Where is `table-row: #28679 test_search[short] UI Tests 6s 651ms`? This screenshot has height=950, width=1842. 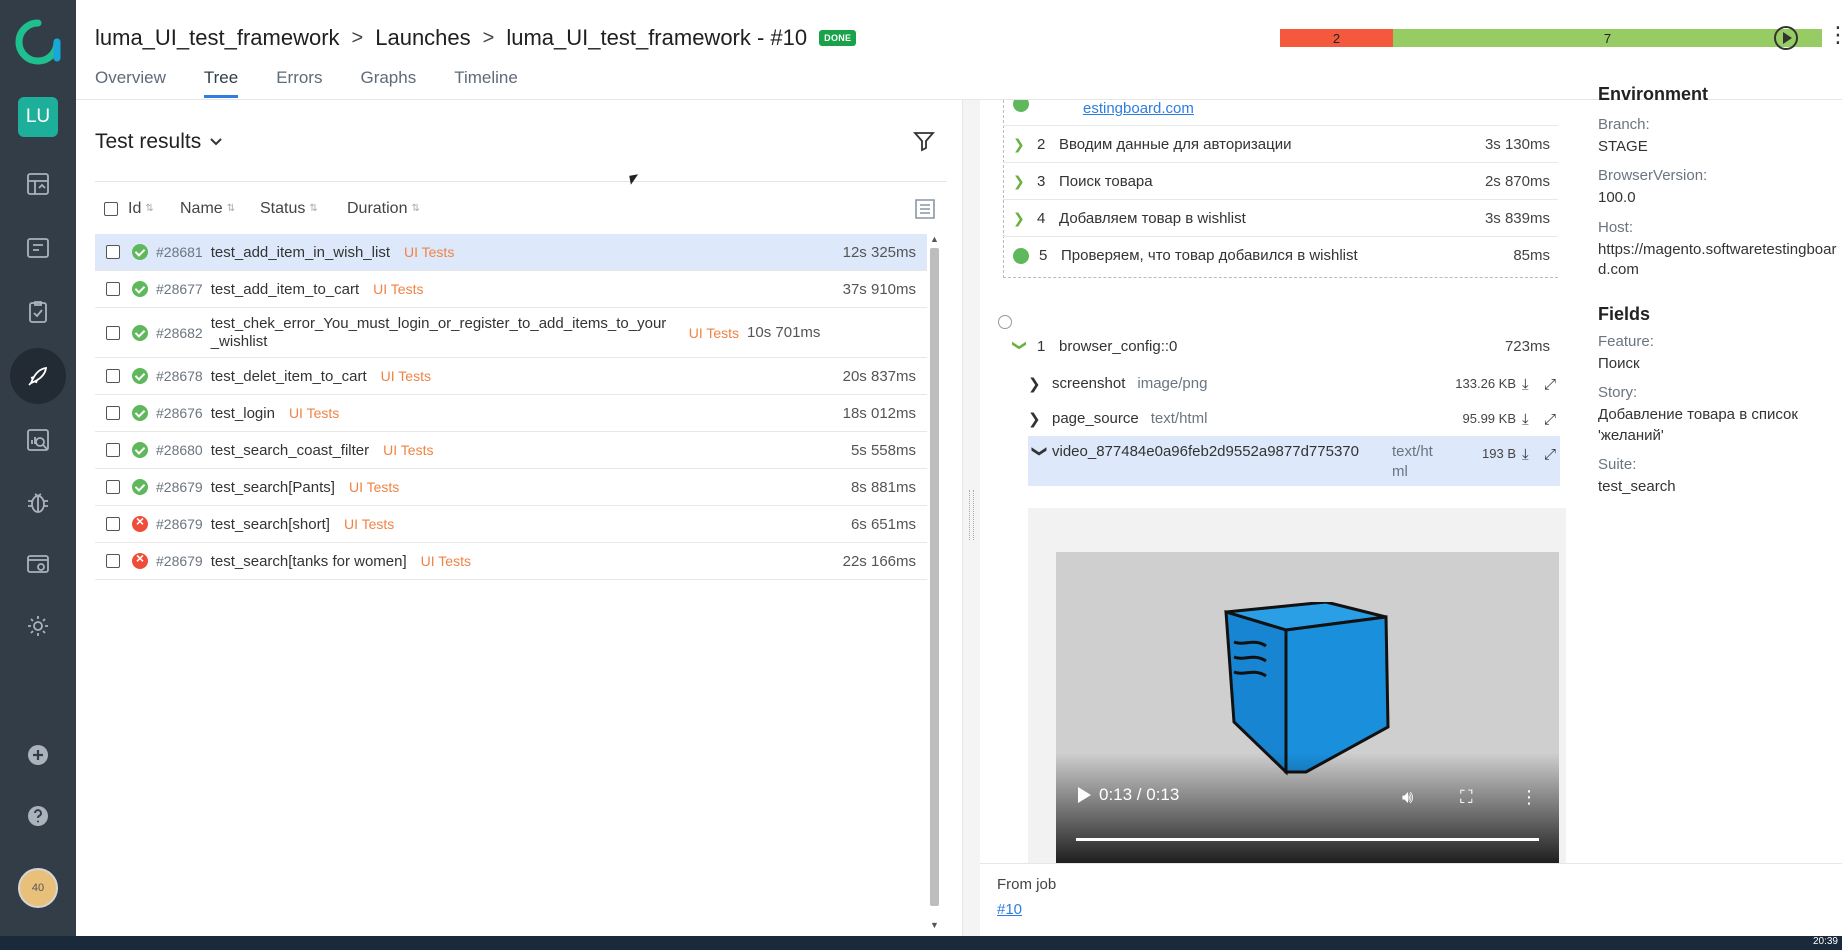 table-row: #28679 test_search[short] UI Tests 6s 651ms is located at coordinates (511, 524).